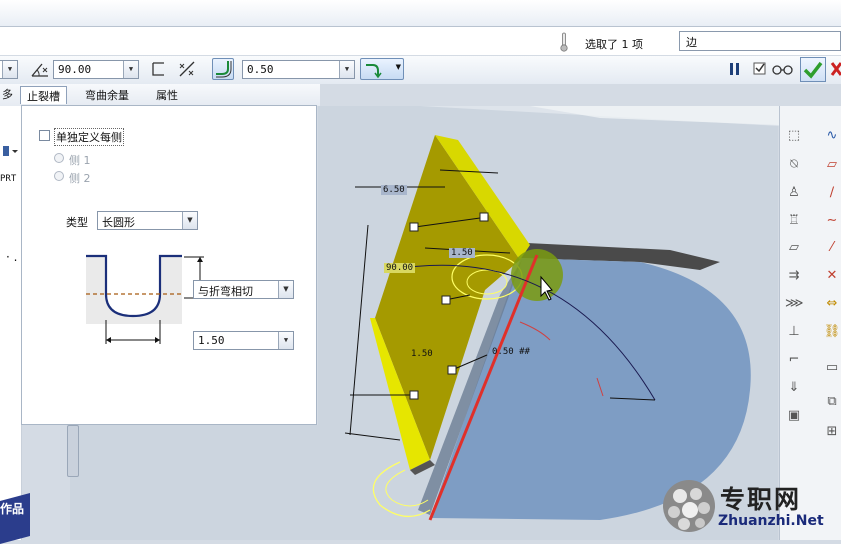 This screenshot has height=544, width=841. What do you see at coordinates (511, 352) in the screenshot?
I see `dim-0-50-radius: 0.50 ##` at bounding box center [511, 352].